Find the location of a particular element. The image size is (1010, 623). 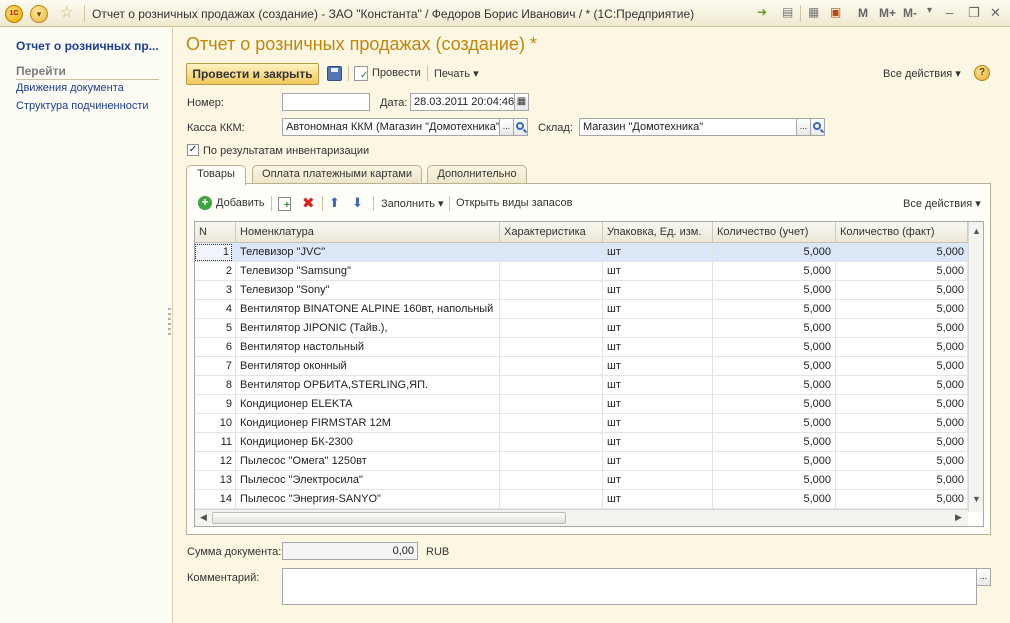

warehouse-field: Магазин "Домотехника" is located at coordinates (688, 127).